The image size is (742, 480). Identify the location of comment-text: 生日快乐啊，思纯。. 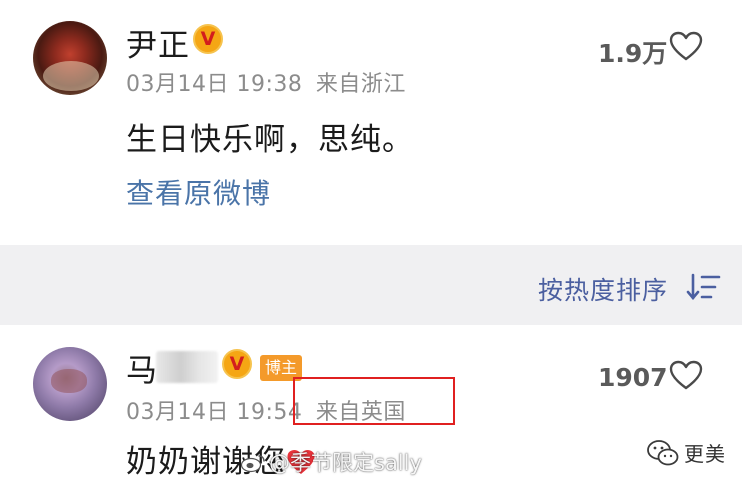
(270, 140).